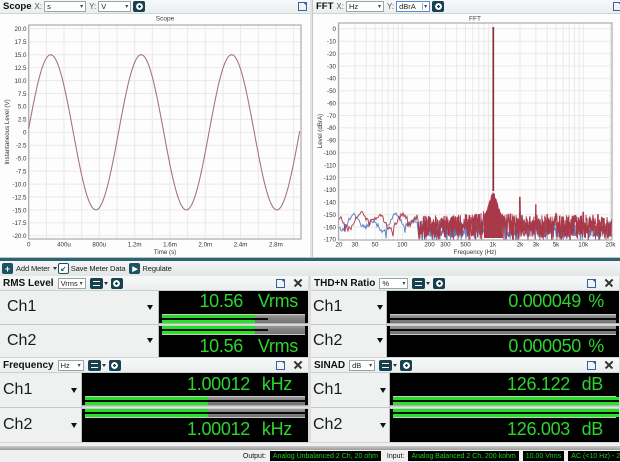 The height and width of the screenshot is (462, 620). What do you see at coordinates (21, 146) in the screenshot?
I see `svg-text: -2.5` at bounding box center [21, 146].